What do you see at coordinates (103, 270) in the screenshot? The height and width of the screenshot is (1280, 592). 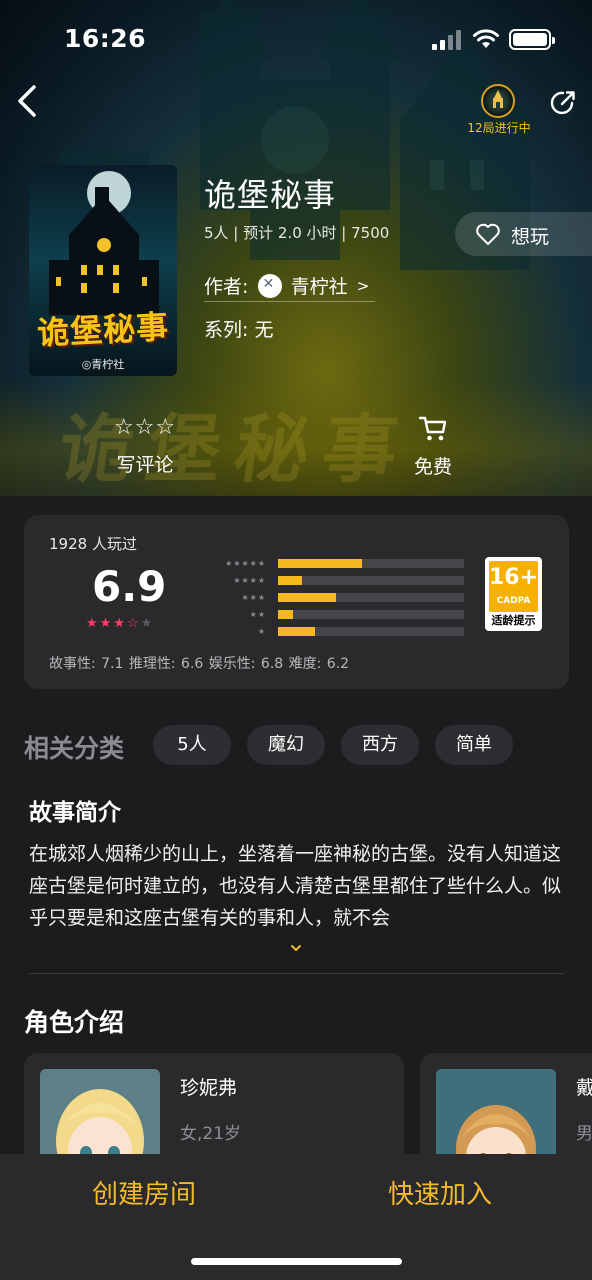 I see `game-cover: 诡堡秘事 ◎青柠社` at bounding box center [103, 270].